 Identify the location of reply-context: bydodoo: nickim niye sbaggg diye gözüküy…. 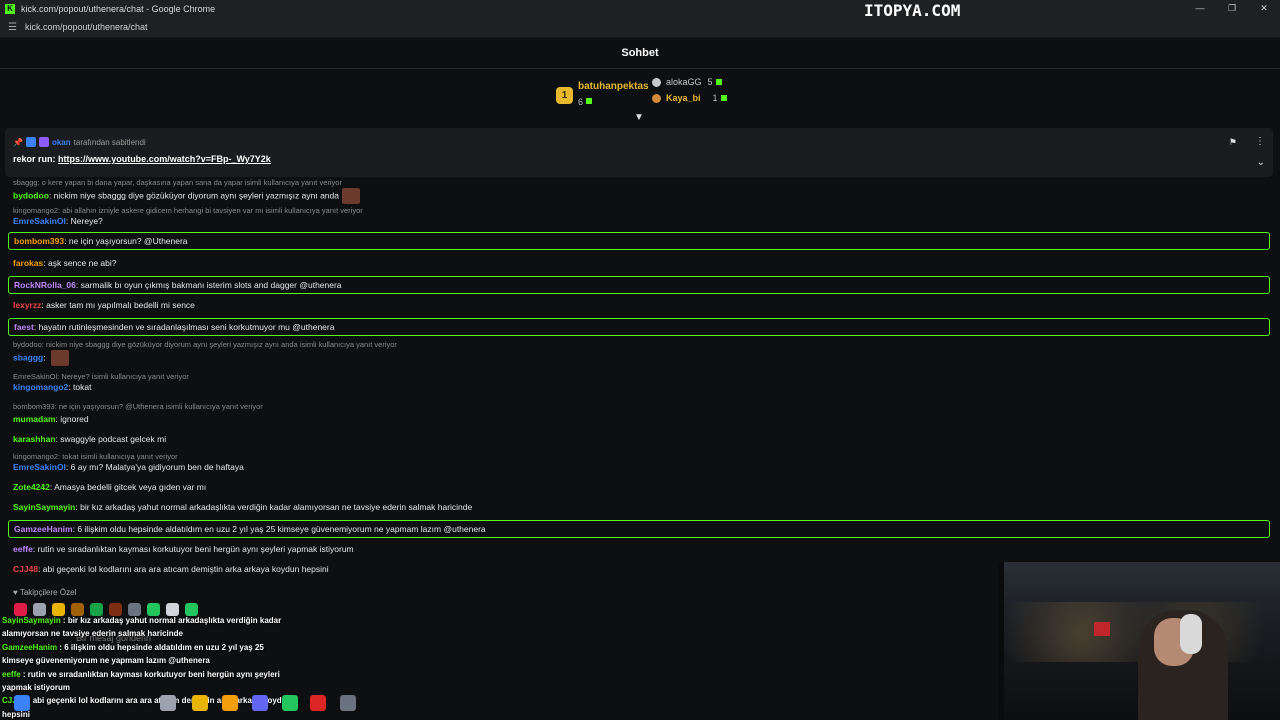
(205, 344).